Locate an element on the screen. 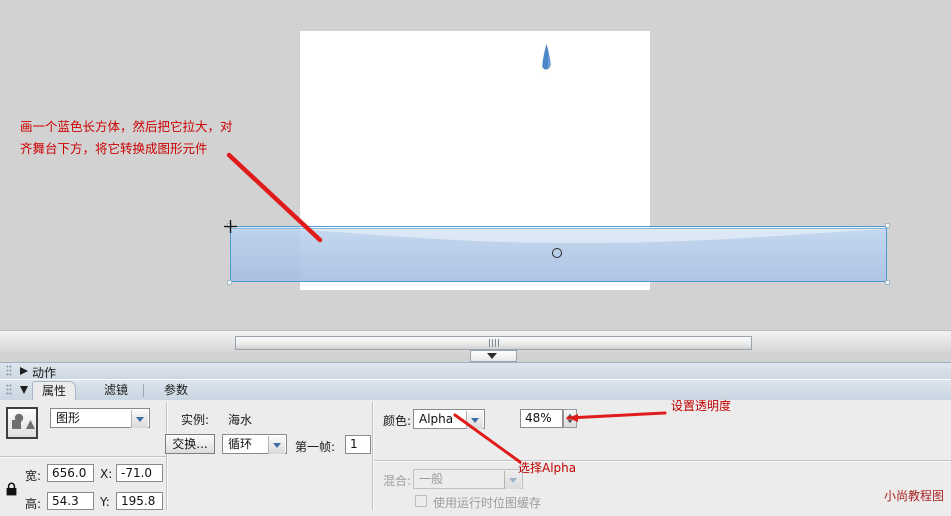 This screenshot has height=516, width=951. alpha-stepper is located at coordinates (570, 418).